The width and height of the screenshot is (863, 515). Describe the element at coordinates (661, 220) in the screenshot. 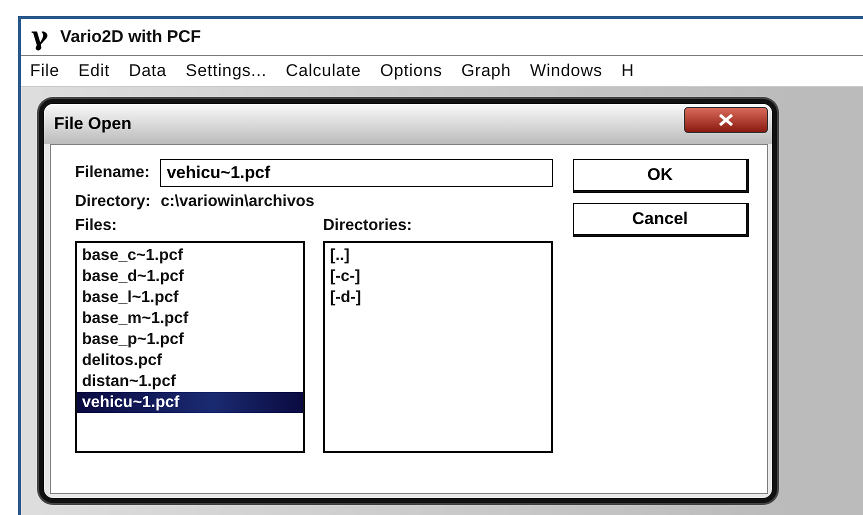

I see `cancel-button: Cancel` at that location.